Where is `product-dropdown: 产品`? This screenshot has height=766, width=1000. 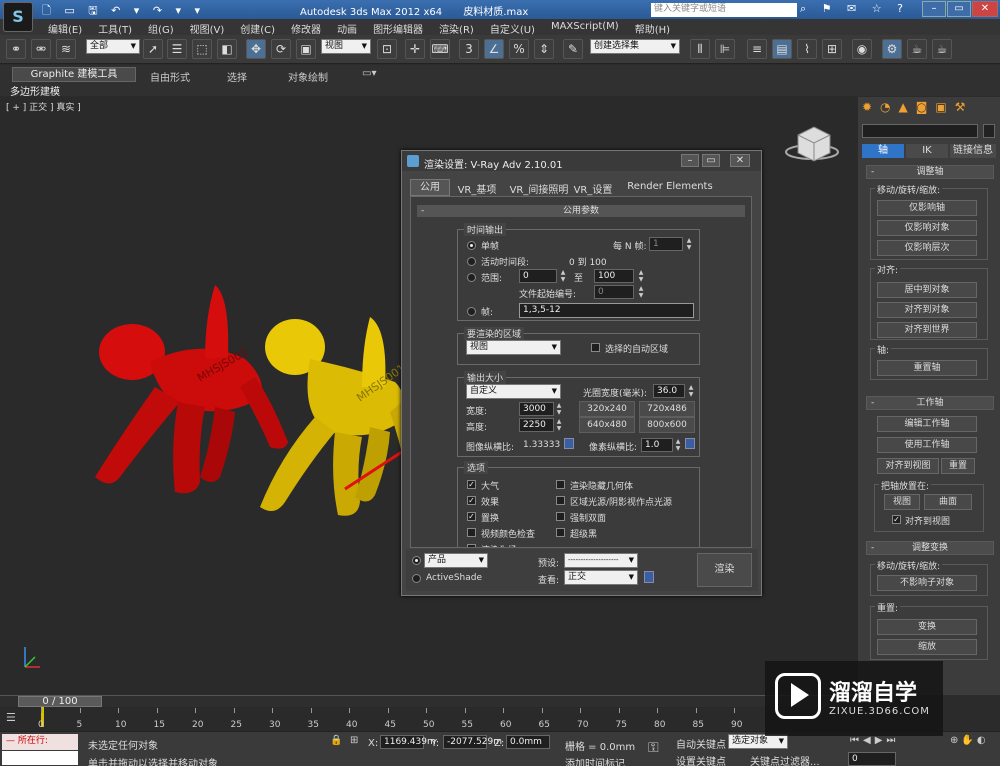 product-dropdown: 产品 is located at coordinates (456, 560).